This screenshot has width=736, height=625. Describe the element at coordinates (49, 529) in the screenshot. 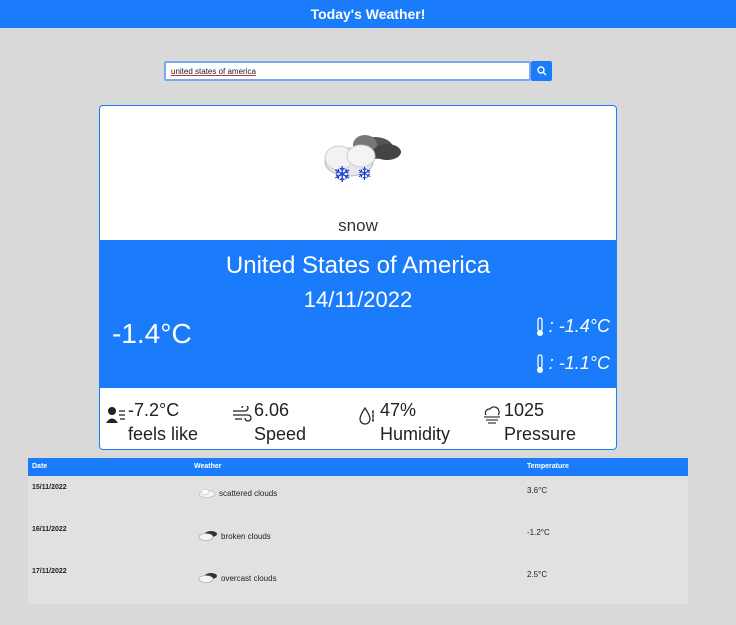

I see `row-date: 16/11/2022` at that location.